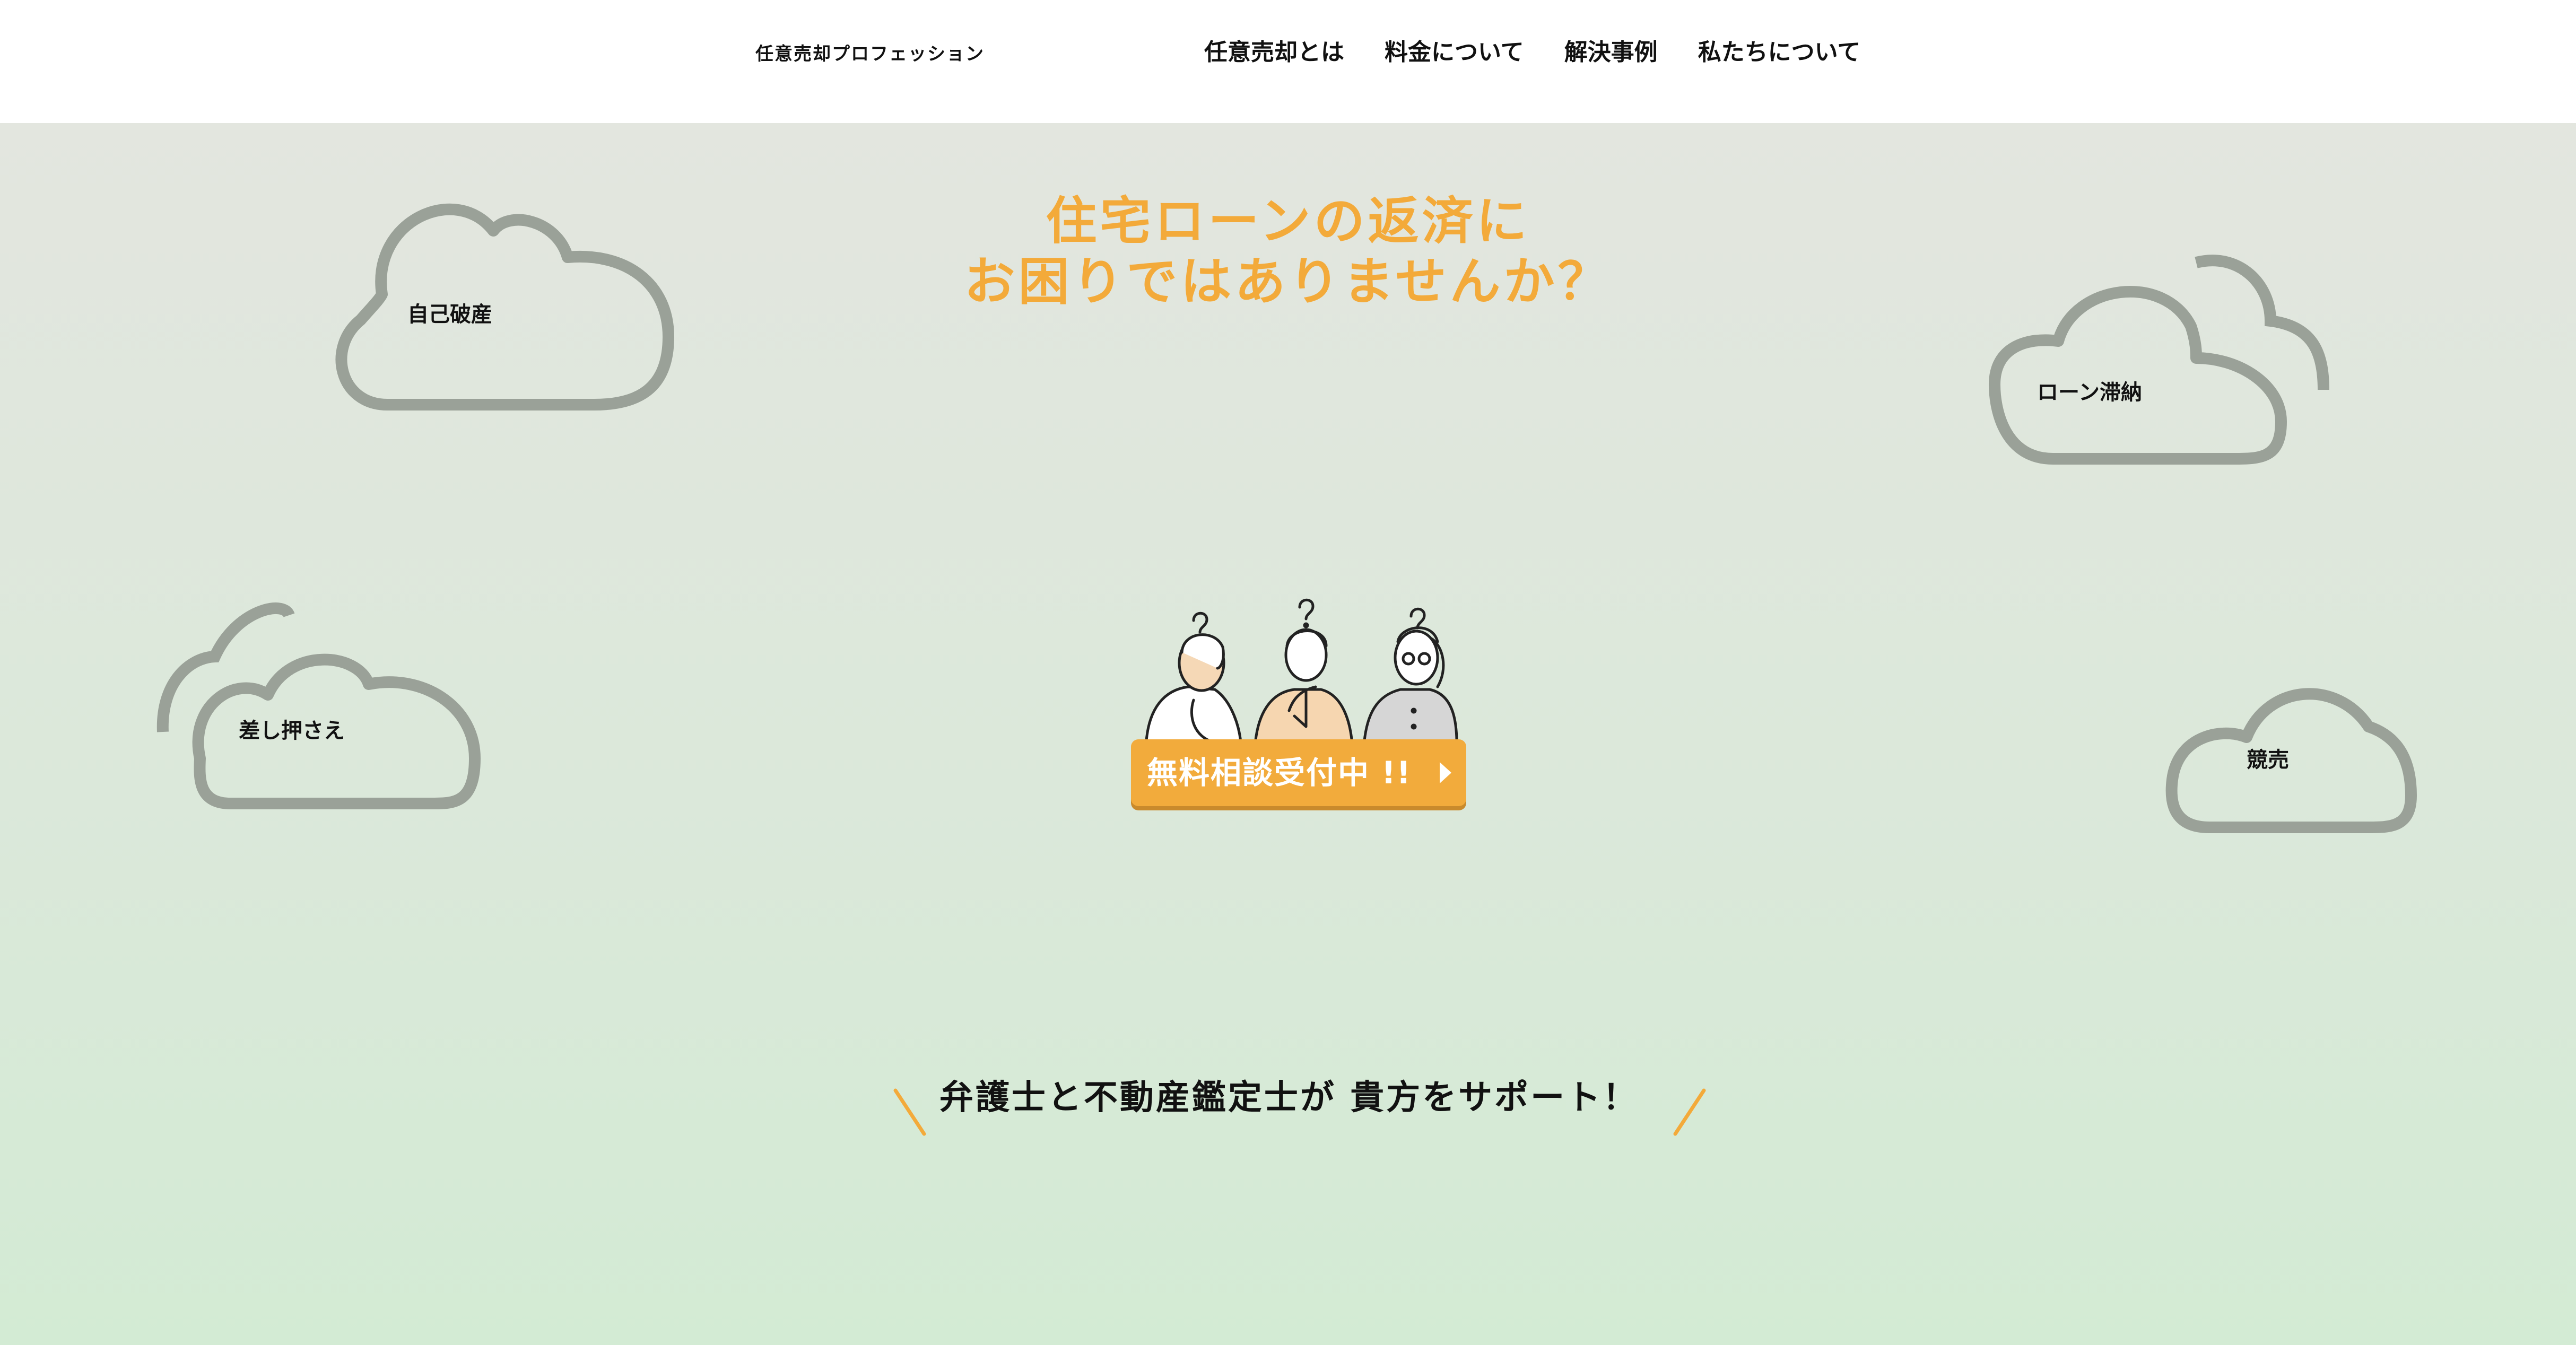  I want to click on cloud-label-auction: 競売, so click(2268, 760).